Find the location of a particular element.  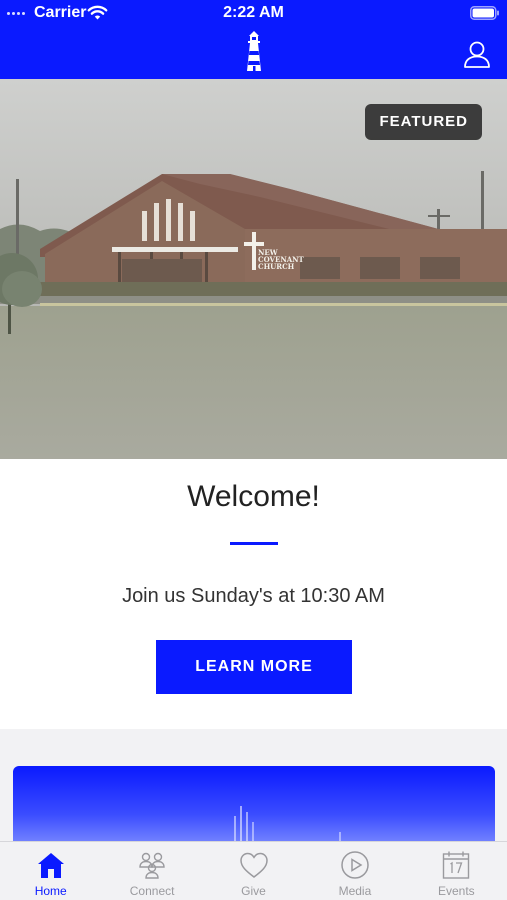

people-icon is located at coordinates (152, 865).